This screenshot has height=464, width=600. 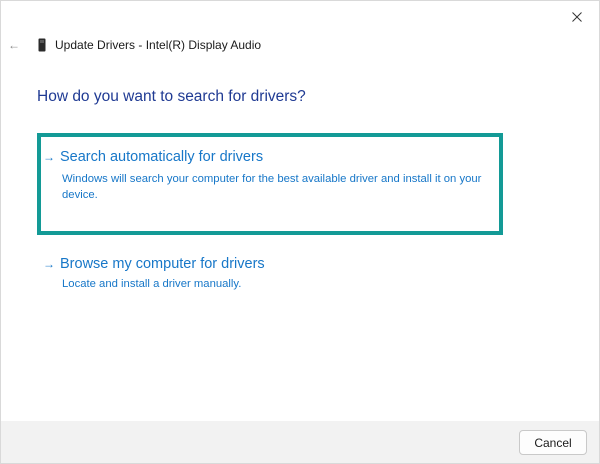 I want to click on option-title: Browse my computer for drivers, so click(x=162, y=264).